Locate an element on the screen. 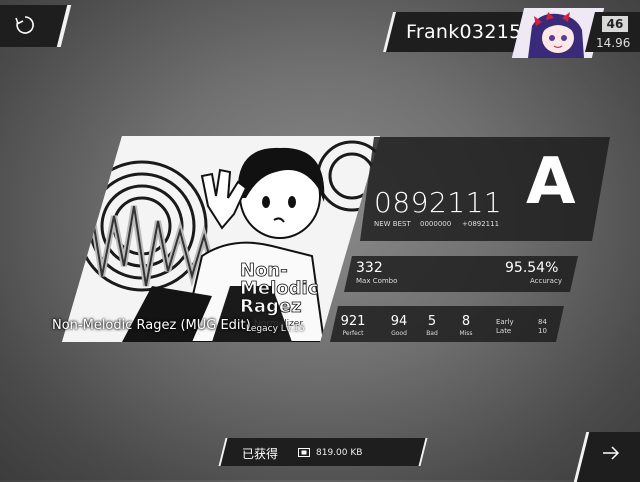  max-combo-value: 332 is located at coordinates (369, 268).